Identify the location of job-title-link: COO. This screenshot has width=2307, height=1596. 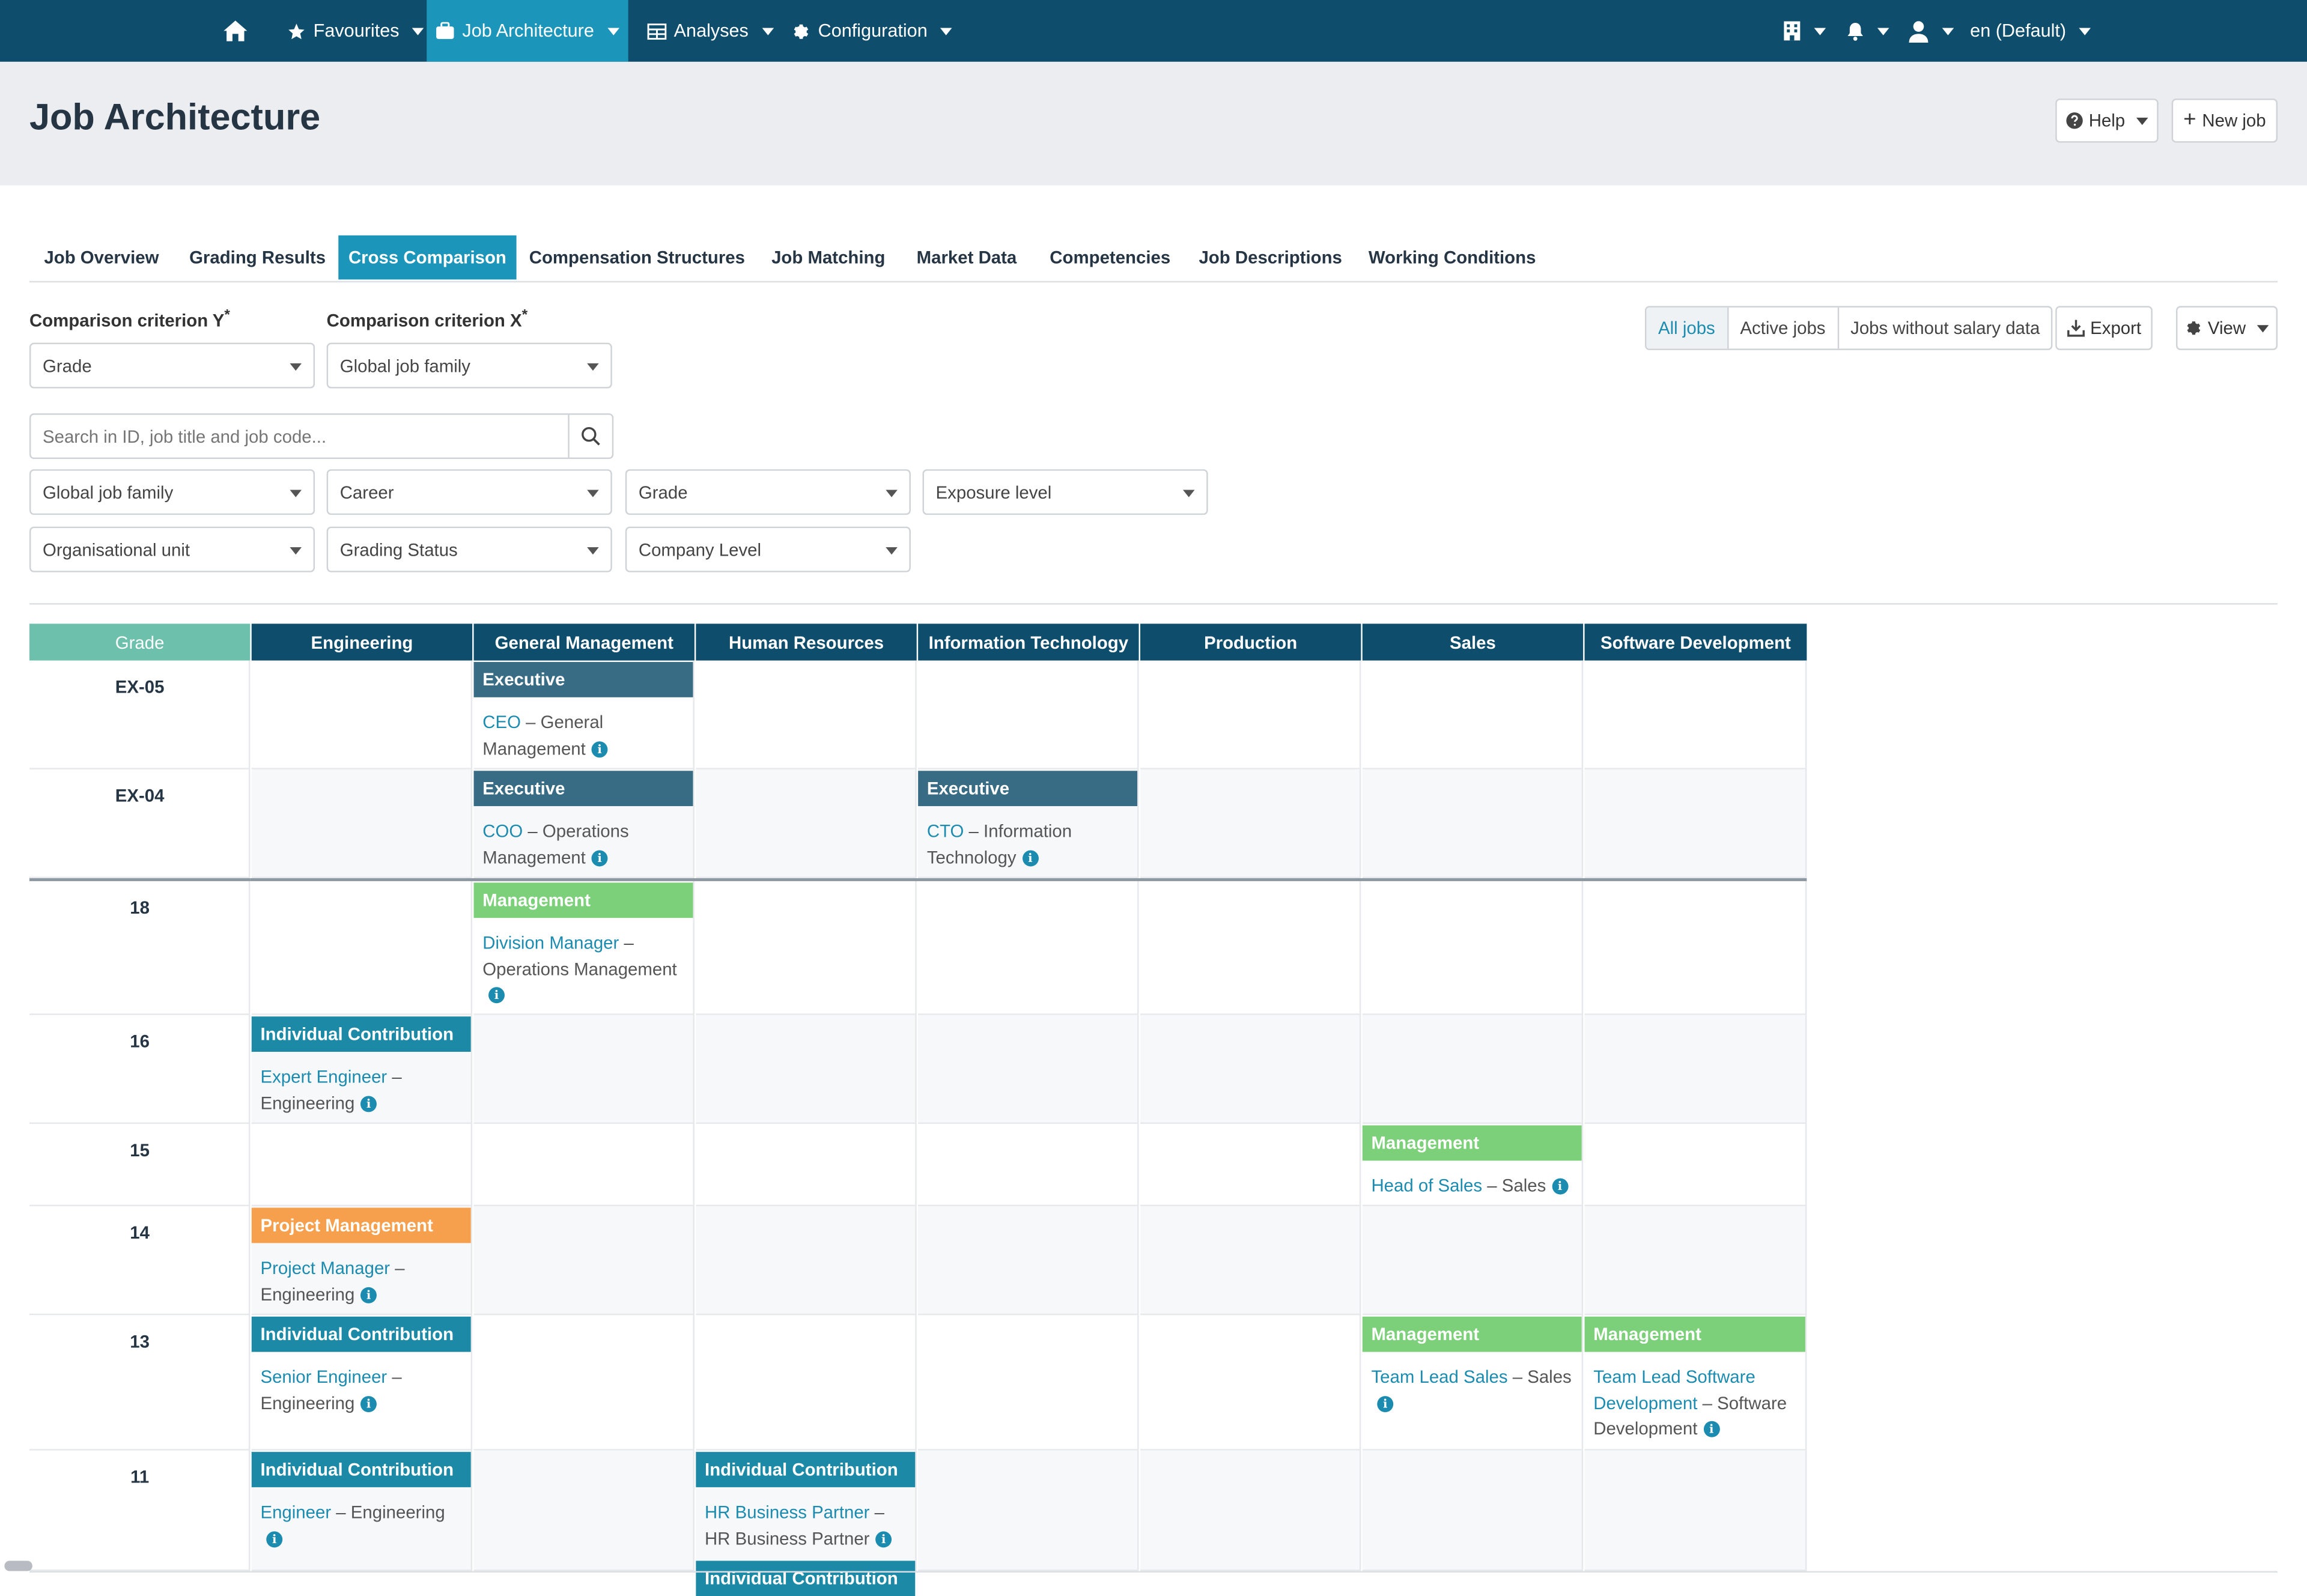
(503, 831).